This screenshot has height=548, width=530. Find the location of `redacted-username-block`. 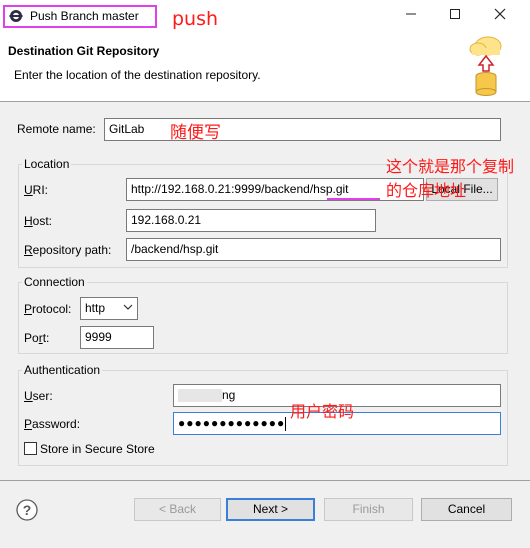

redacted-username-block is located at coordinates (200, 396).